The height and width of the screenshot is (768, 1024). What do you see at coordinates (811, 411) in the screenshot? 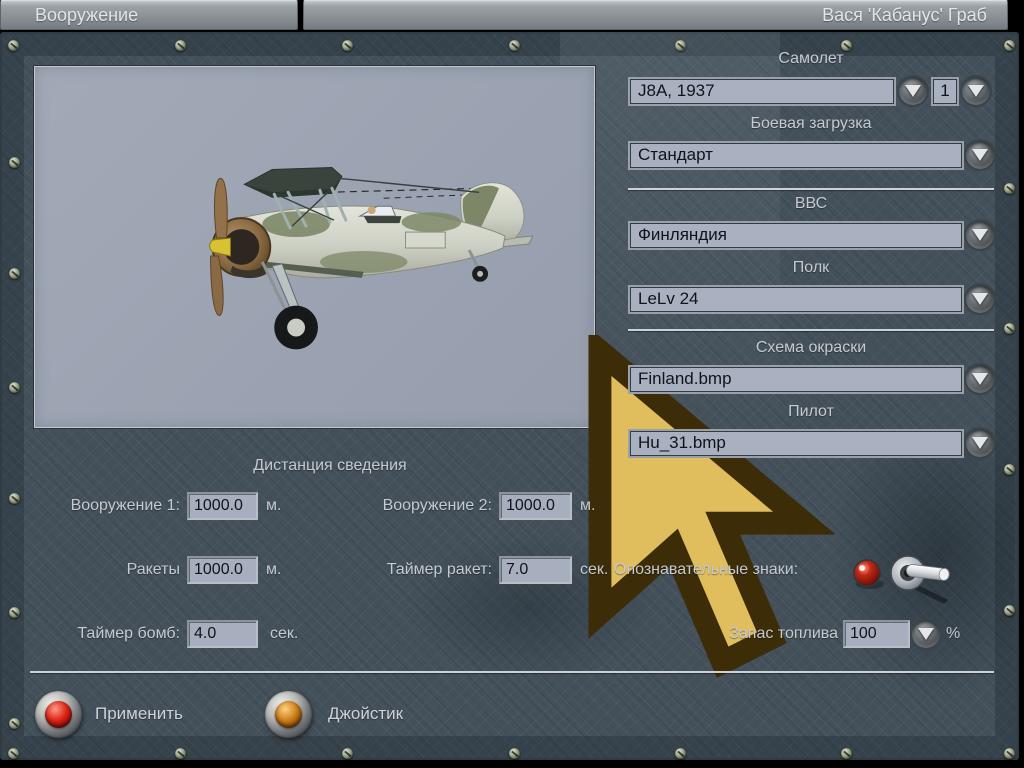
I see `pilot-label: Пилот` at bounding box center [811, 411].